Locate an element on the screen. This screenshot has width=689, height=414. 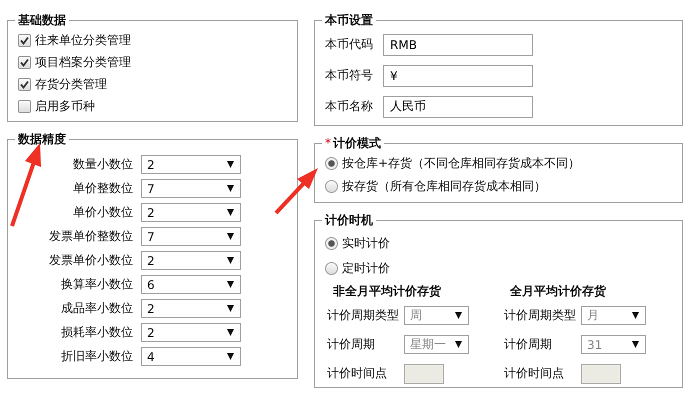
checkbox-label: 项目档案分类管理 is located at coordinates (83, 62).